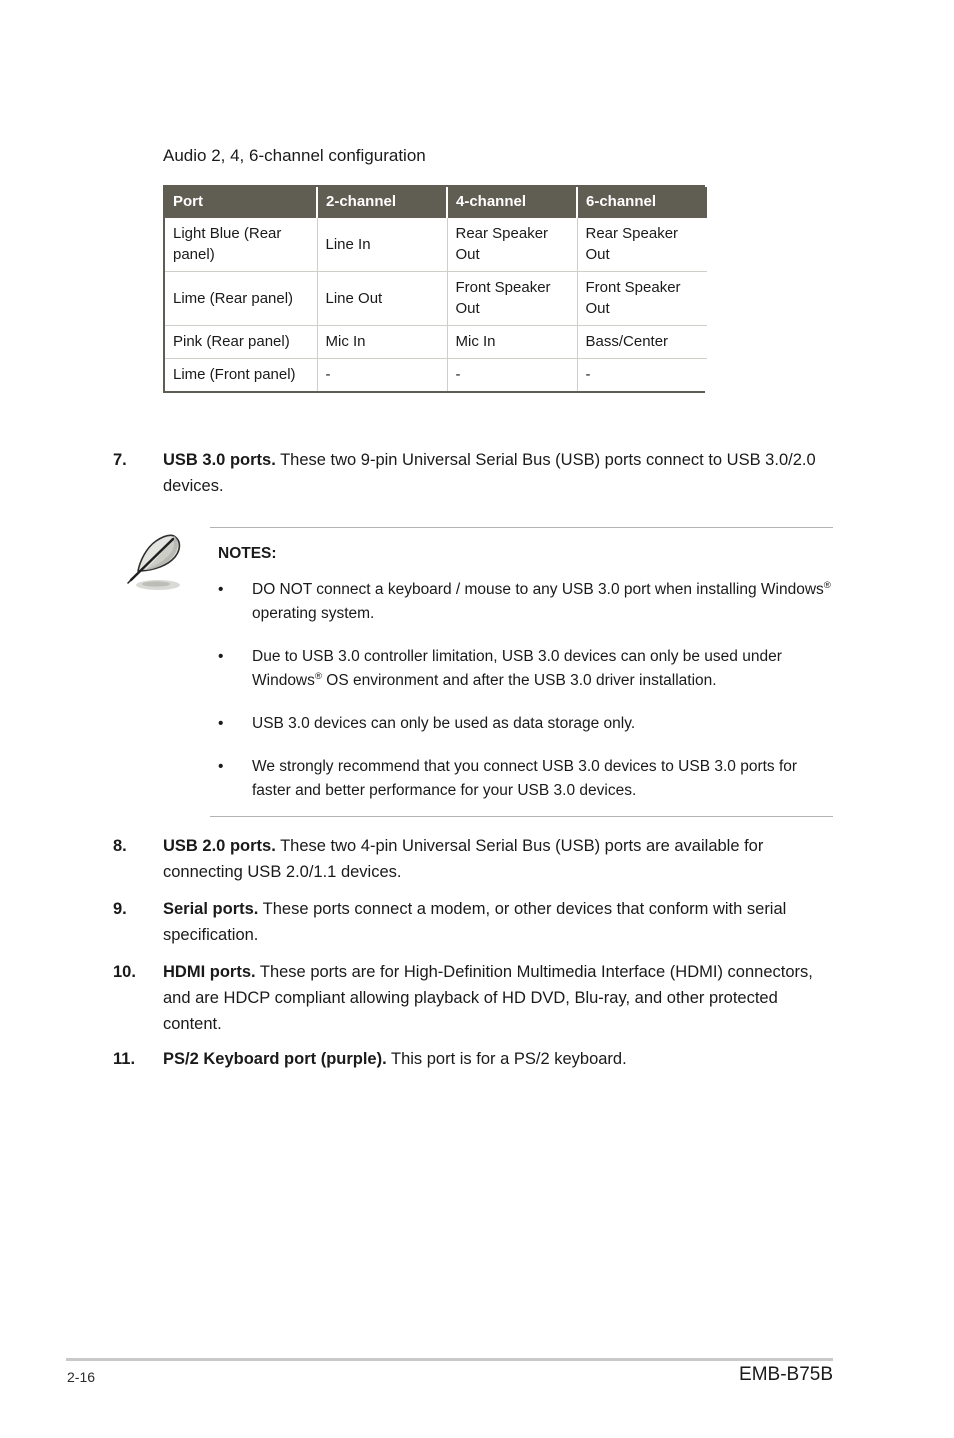 The height and width of the screenshot is (1438, 954). I want to click on notes-title: NOTES:, so click(247, 553).